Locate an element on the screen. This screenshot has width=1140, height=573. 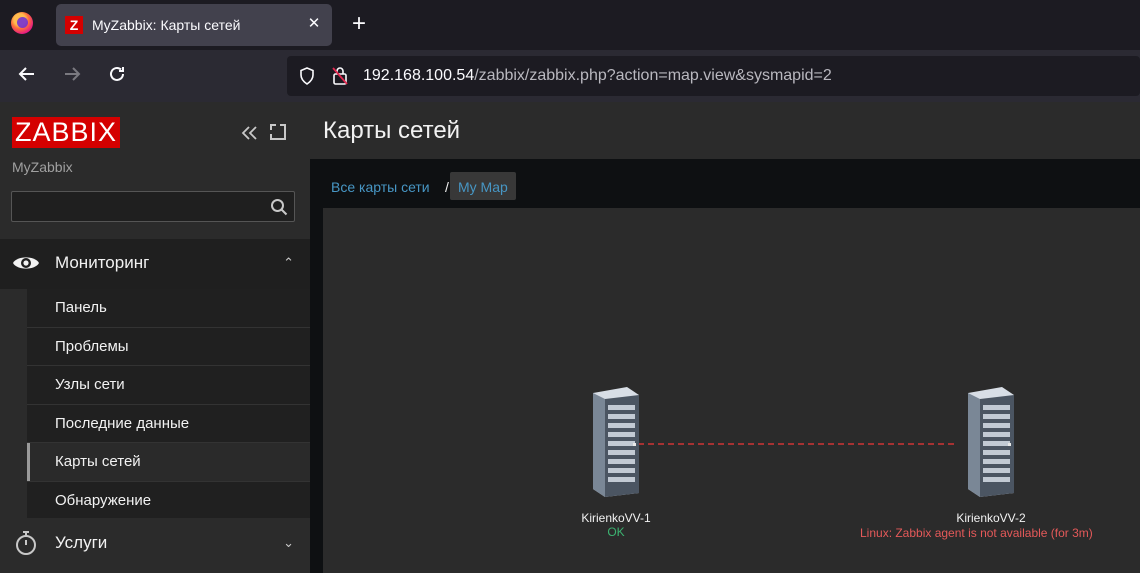
menu-section-services: Услуги ⌄ is located at coordinates (155, 543).